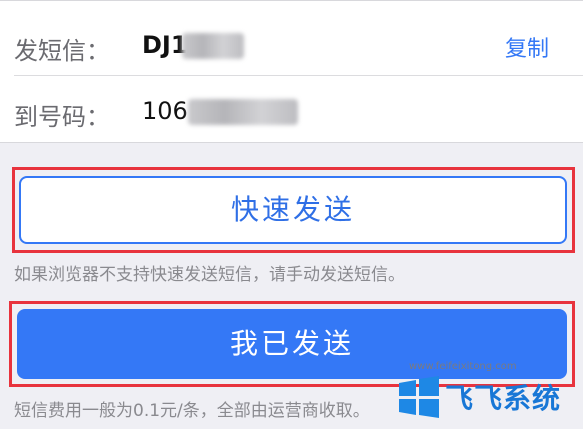  Describe the element at coordinates (463, 366) in the screenshot. I see `watermark-url: www.feifeixitong.com` at that location.